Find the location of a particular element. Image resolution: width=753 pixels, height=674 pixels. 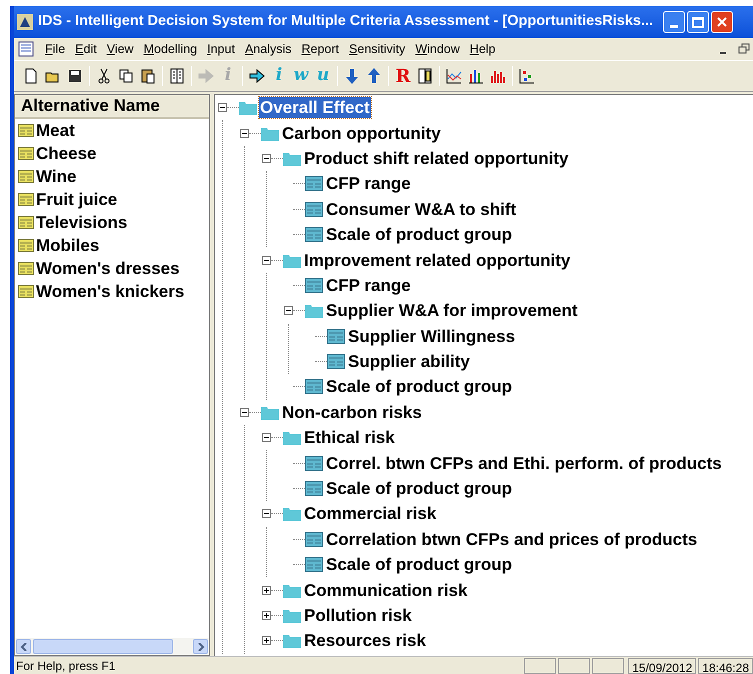

alternative-item: Women's knickers is located at coordinates (110, 291).